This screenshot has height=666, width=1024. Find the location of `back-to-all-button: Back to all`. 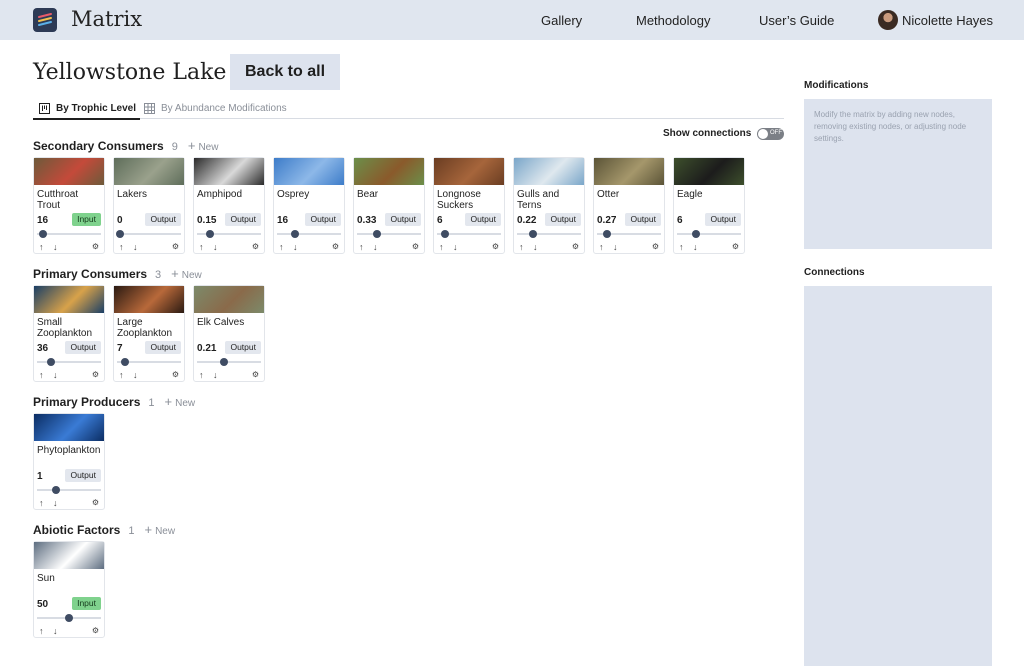

back-to-all-button: Back to all is located at coordinates (285, 72).